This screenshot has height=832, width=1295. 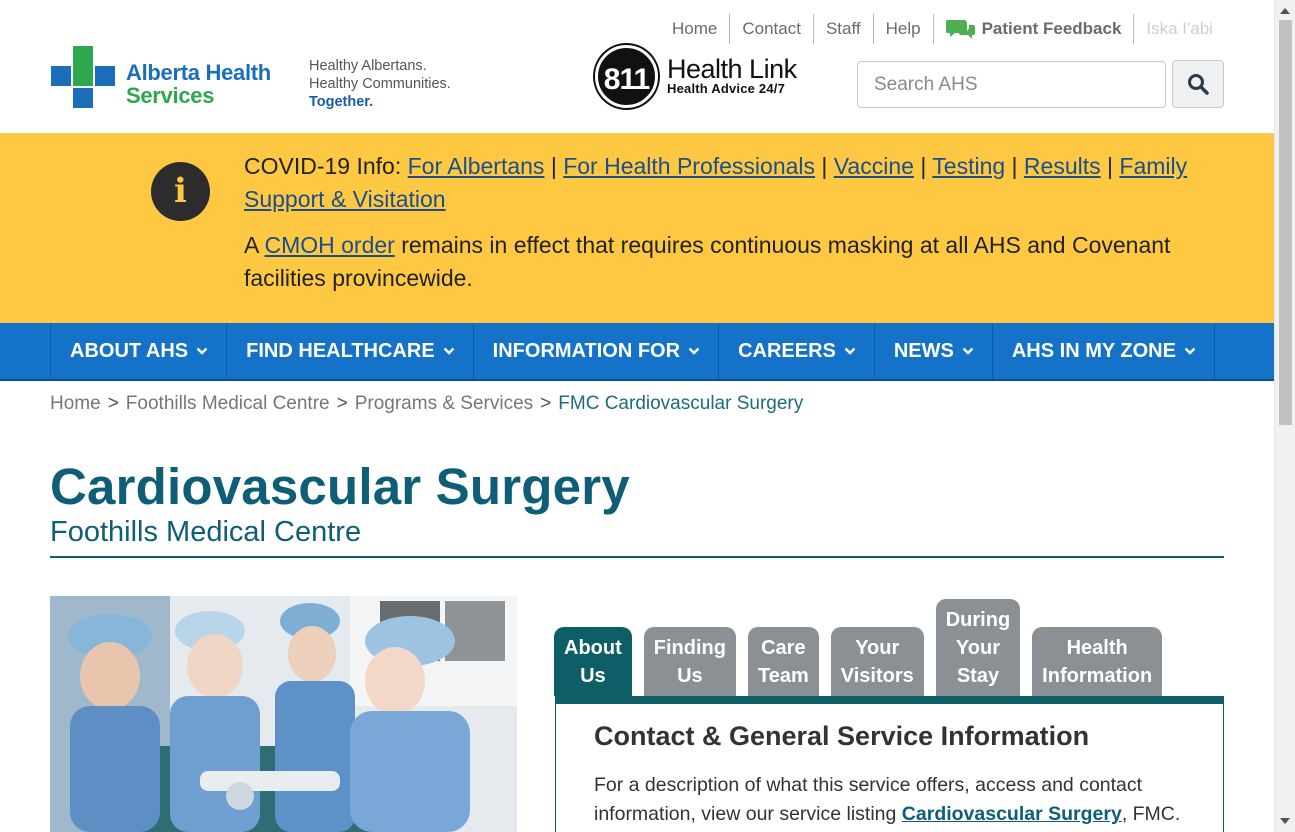 I want to click on tab-panel-text-end: , FMC., so click(x=1151, y=814).